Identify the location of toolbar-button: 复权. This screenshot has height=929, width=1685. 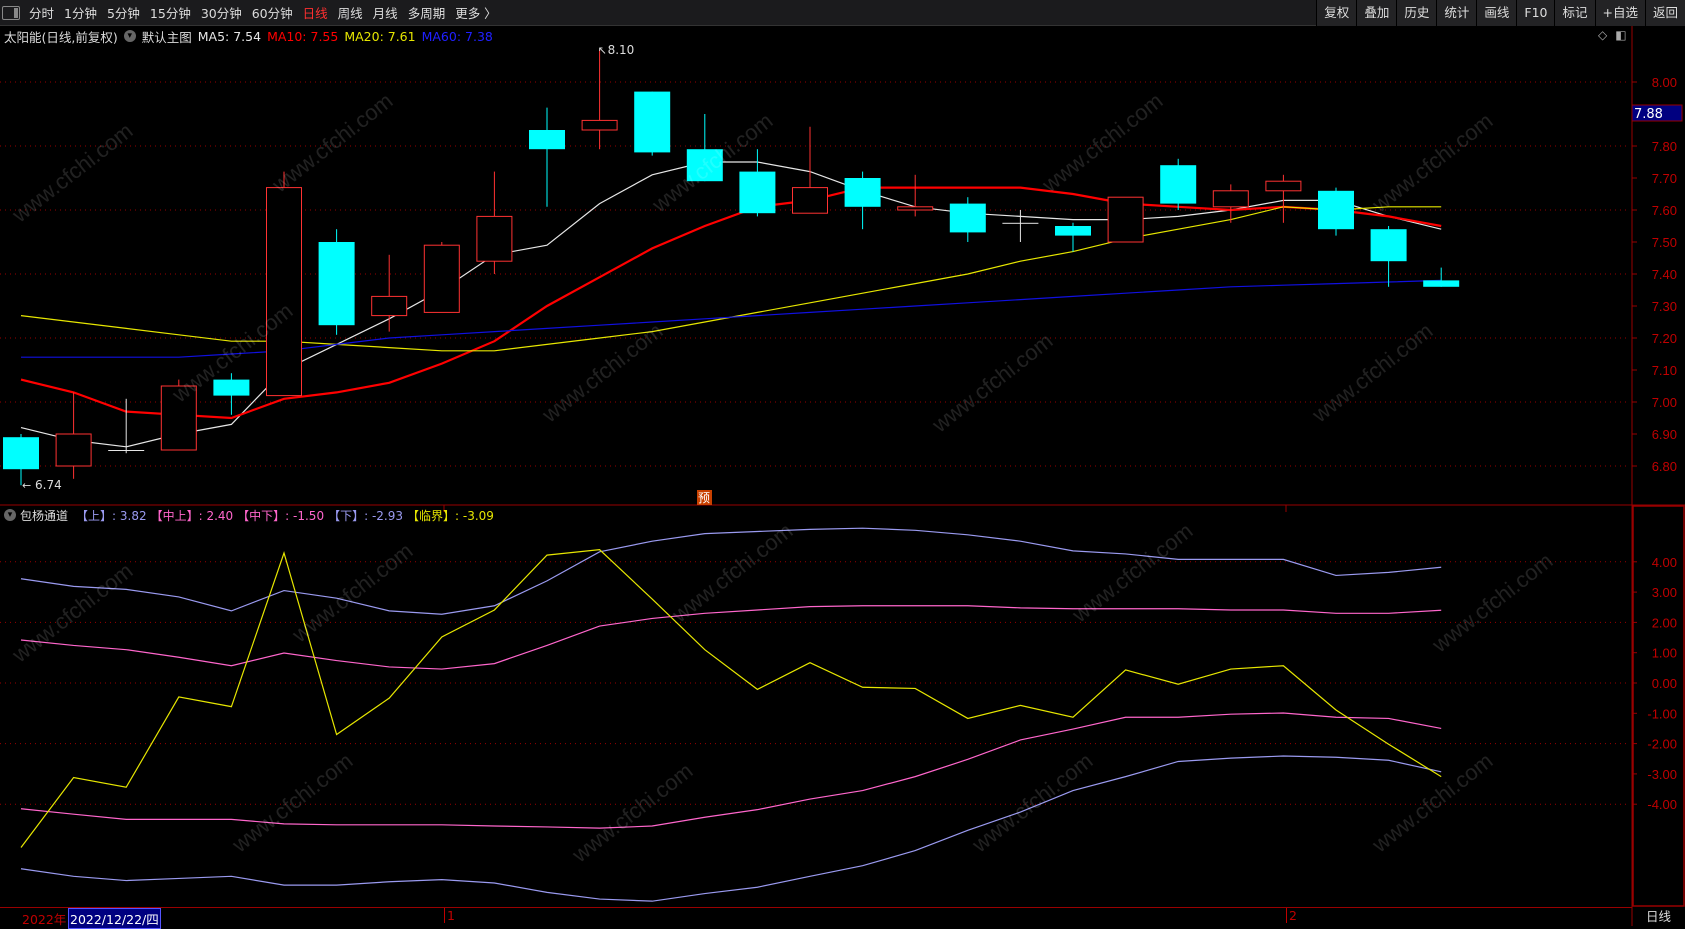
(1336, 13).